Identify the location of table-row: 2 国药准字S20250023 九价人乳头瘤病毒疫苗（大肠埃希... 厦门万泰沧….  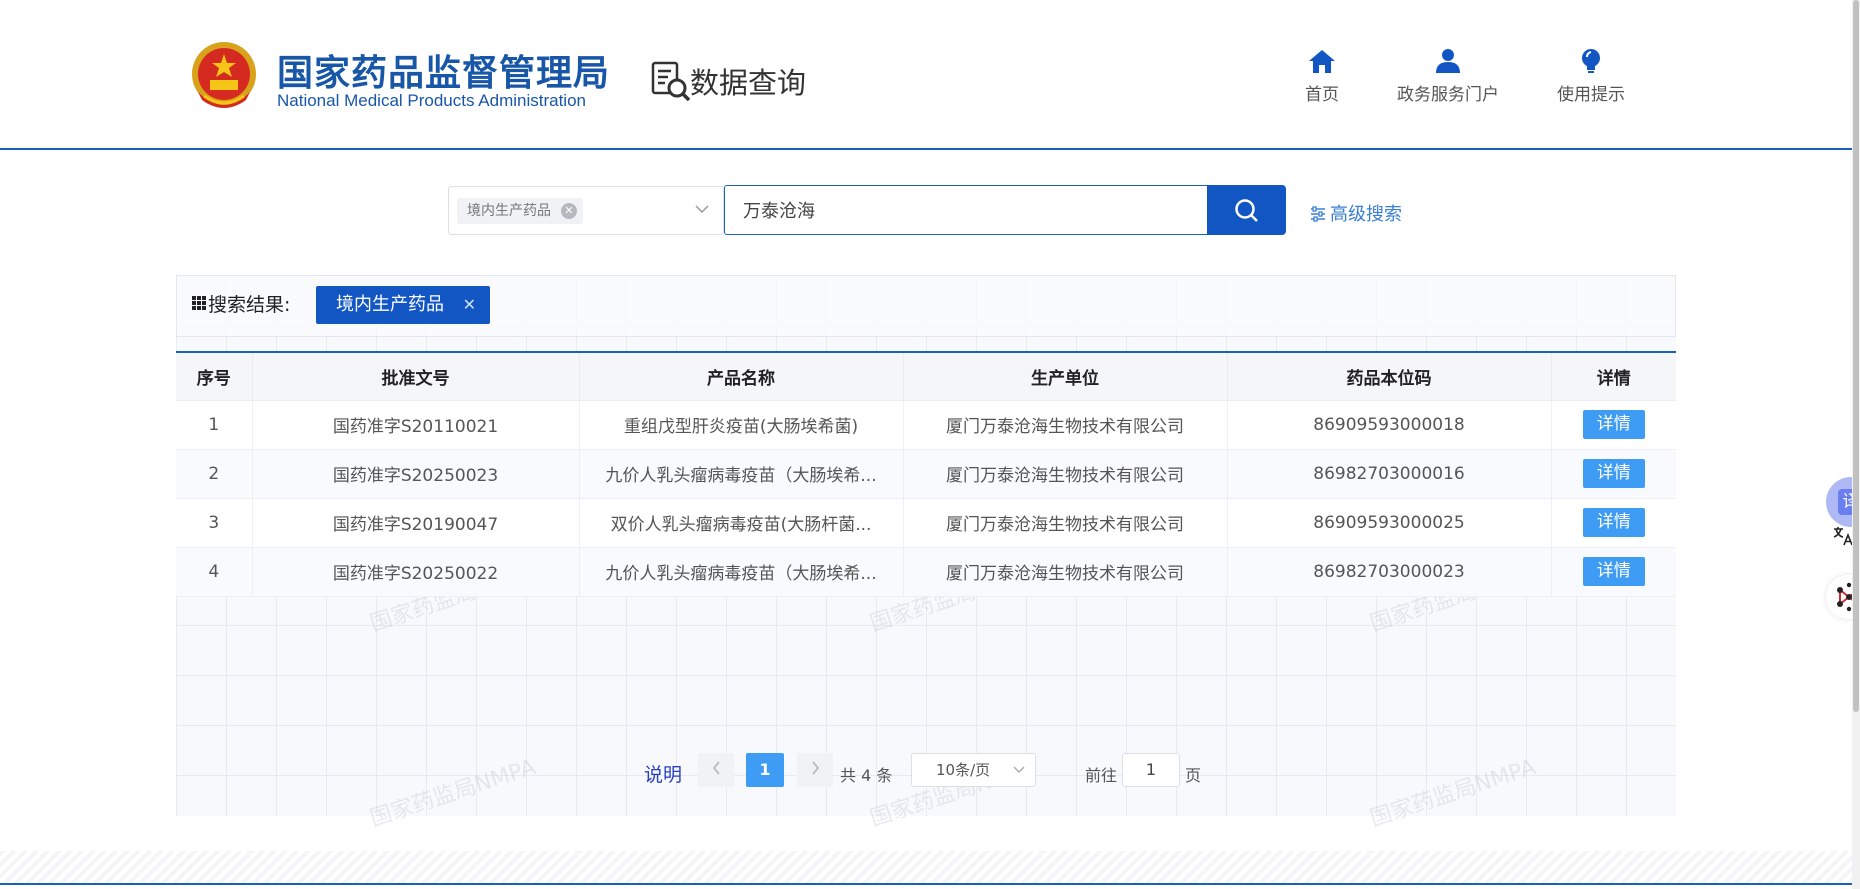
(926, 474).